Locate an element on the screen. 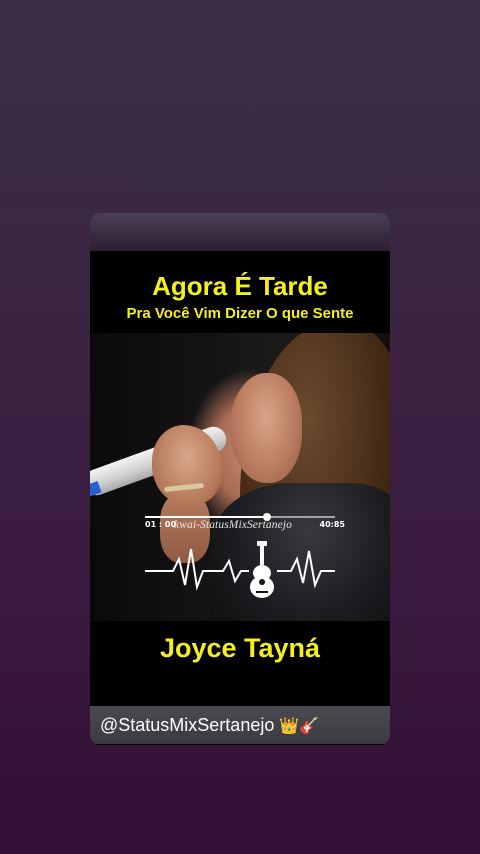 This screenshot has height=854, width=480. handle-bar: @StatusMixSertanejo 👑🎸 is located at coordinates (240, 725).